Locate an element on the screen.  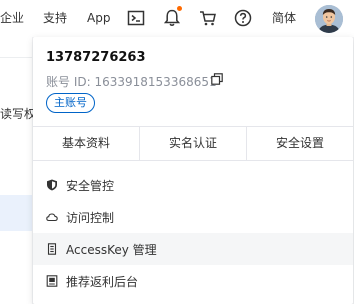
avatar-image is located at coordinates (329, 19).